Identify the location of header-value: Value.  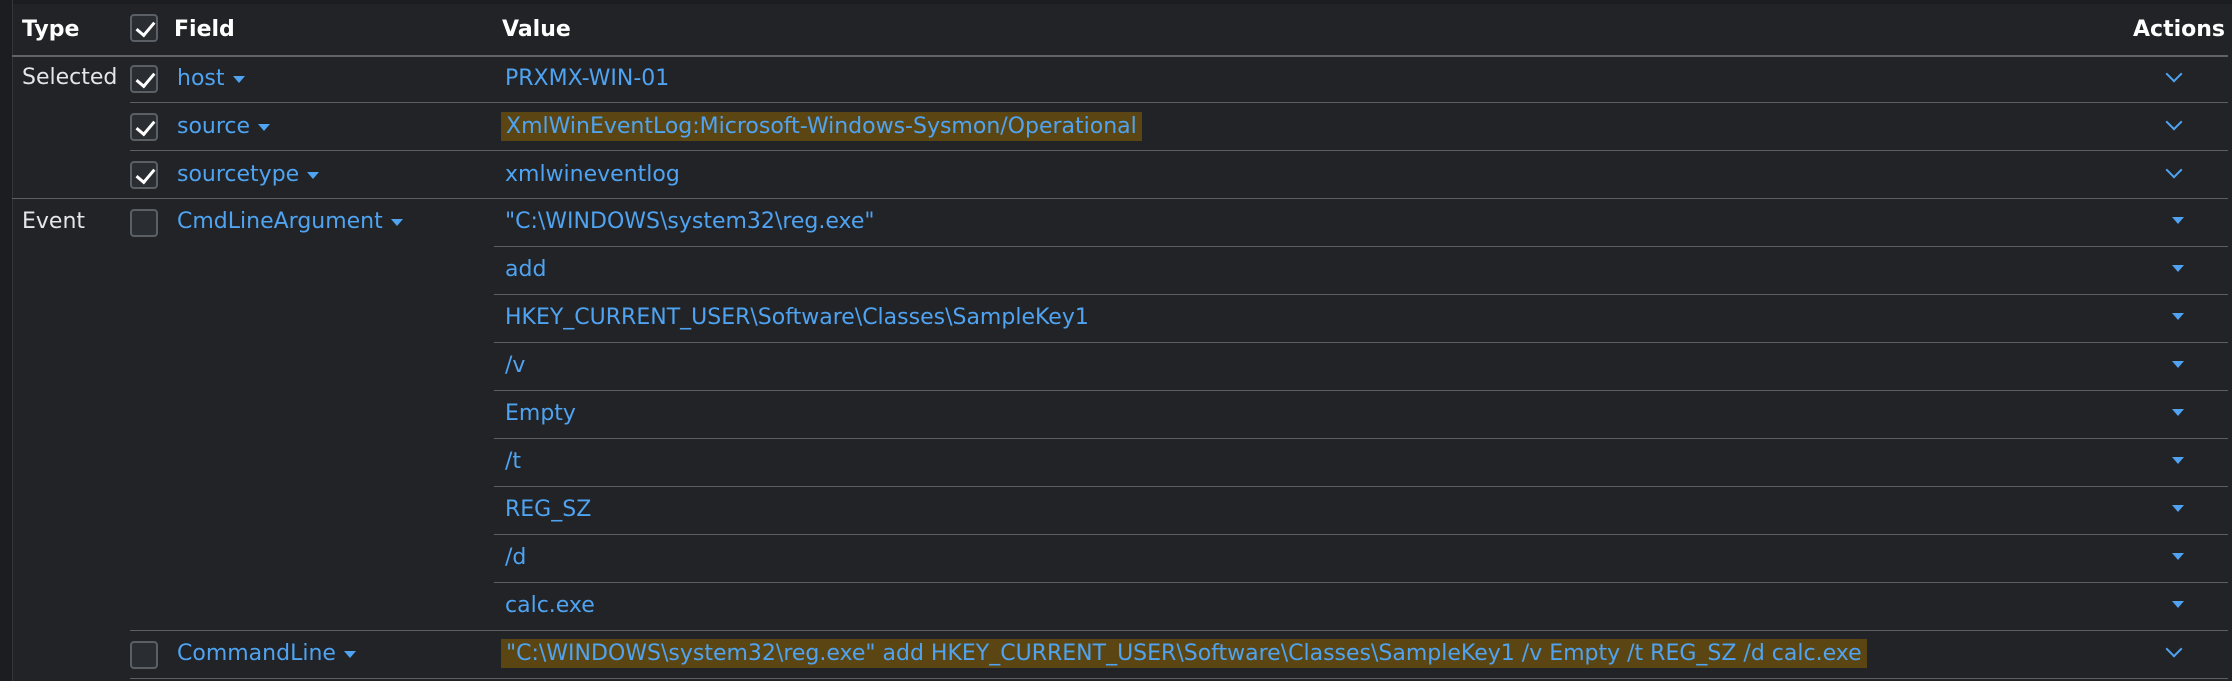
(536, 29).